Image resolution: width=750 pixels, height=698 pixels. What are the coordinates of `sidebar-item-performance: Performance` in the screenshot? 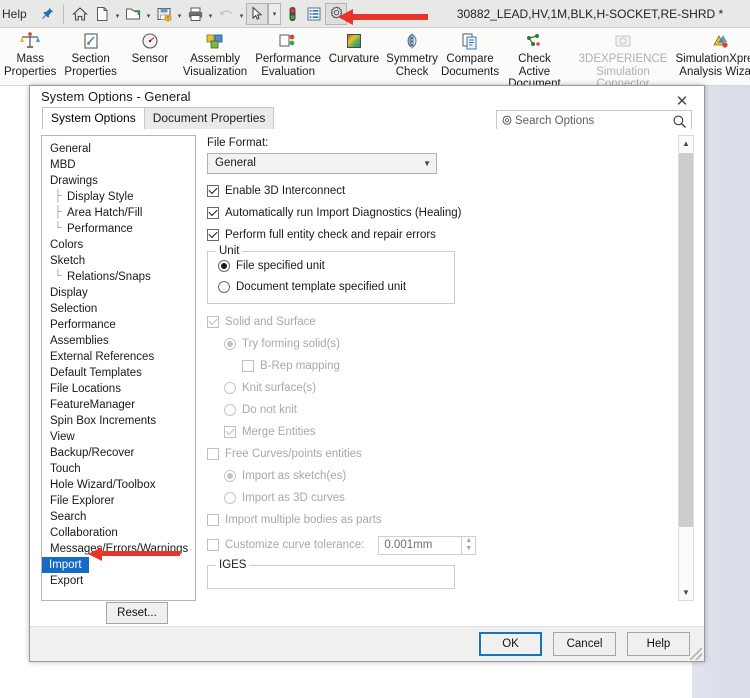 It's located at (118, 325).